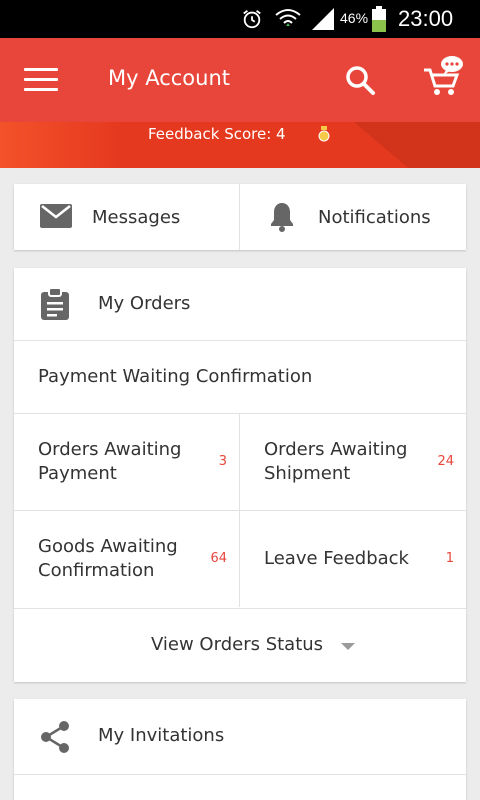 Image resolution: width=480 pixels, height=800 pixels. I want to click on view-orders-status-button: View Orders Status, so click(240, 645).